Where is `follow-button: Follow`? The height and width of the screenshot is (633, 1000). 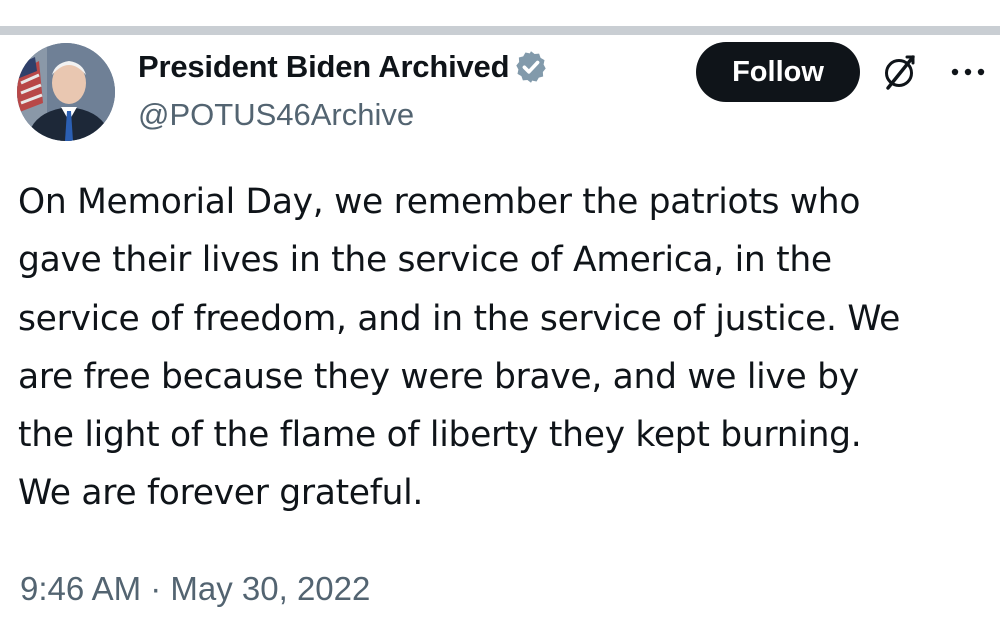
follow-button: Follow is located at coordinates (778, 72).